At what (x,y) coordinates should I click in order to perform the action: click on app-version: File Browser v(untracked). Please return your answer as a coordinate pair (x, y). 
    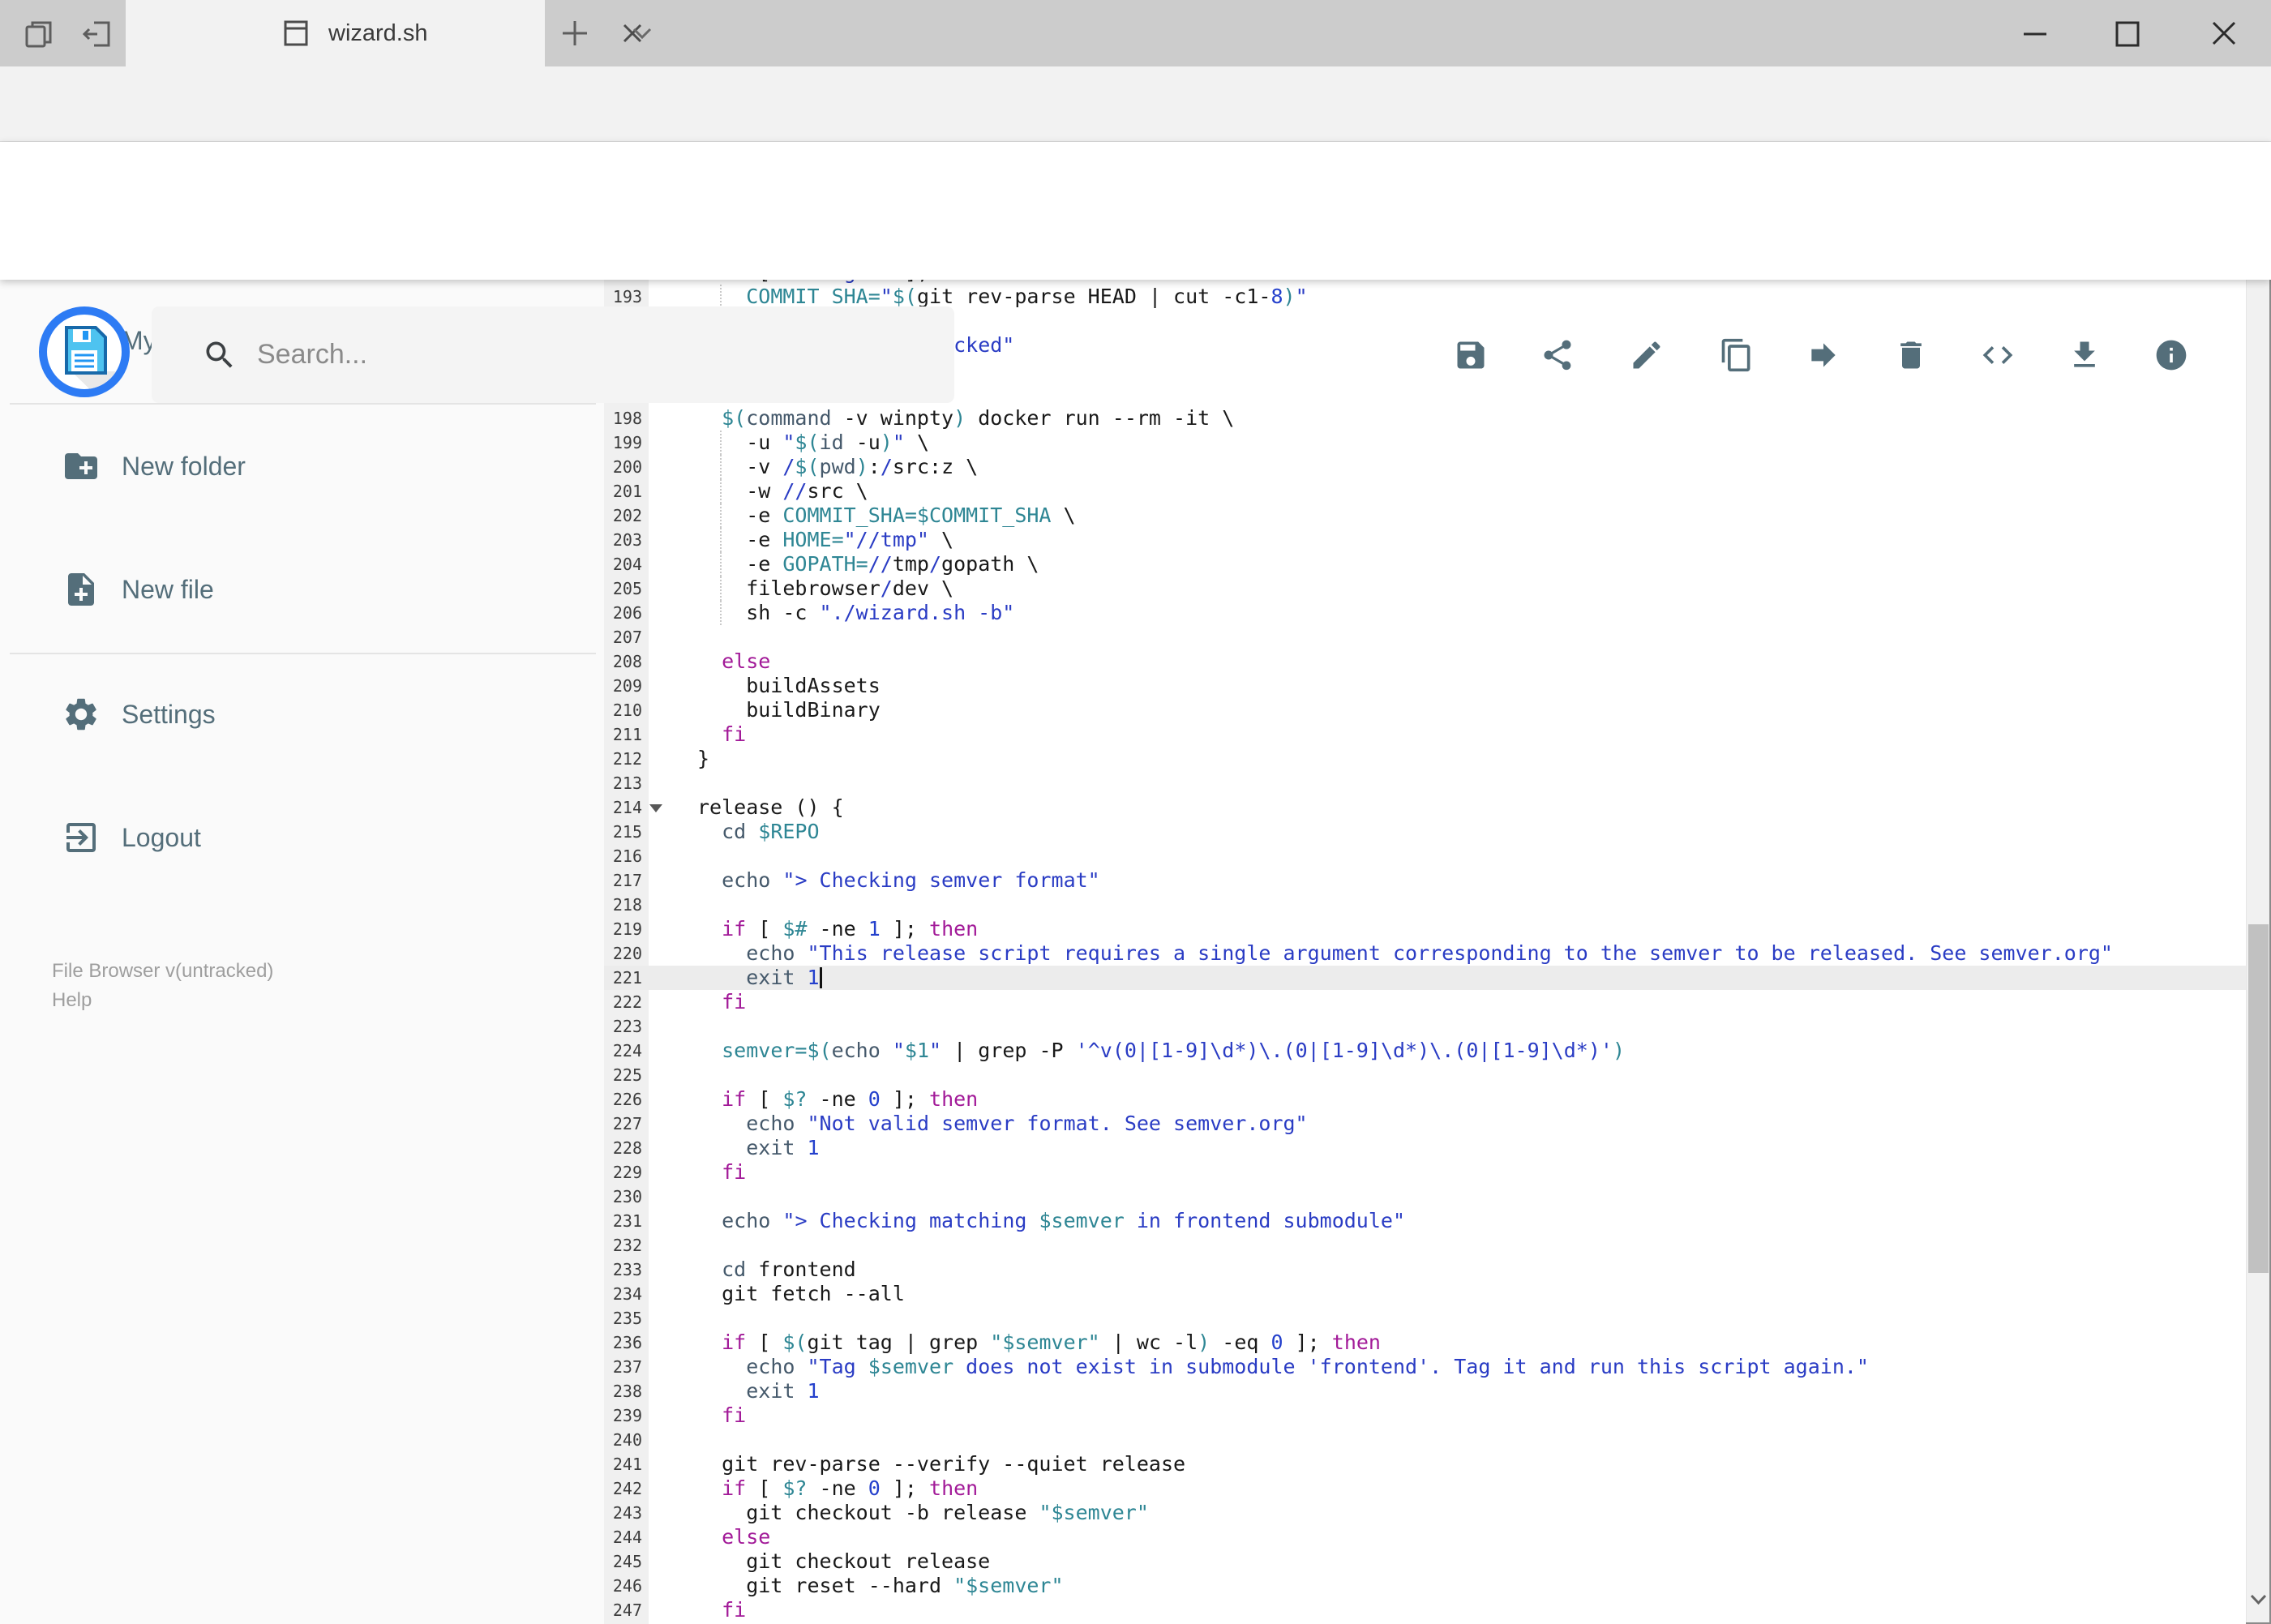
    Looking at the image, I should click on (163, 971).